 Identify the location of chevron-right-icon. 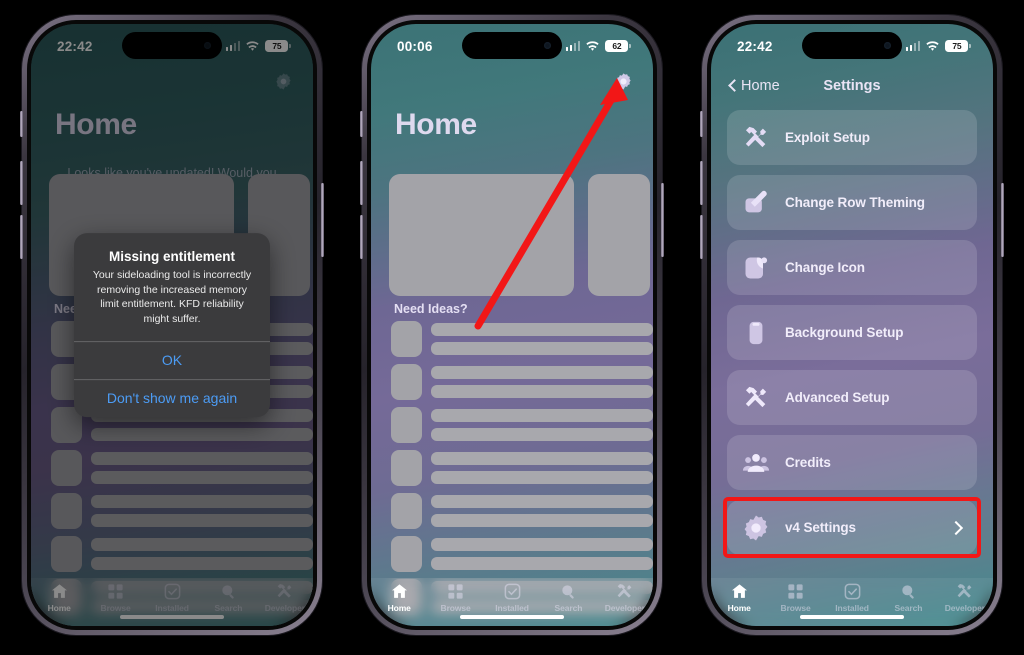
(958, 527).